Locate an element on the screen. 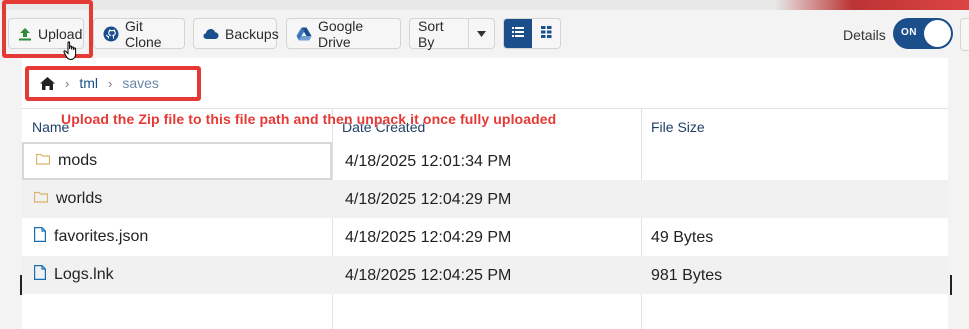 The width and height of the screenshot is (969, 329). breadcrumb-highlight-box is located at coordinates (113, 83).